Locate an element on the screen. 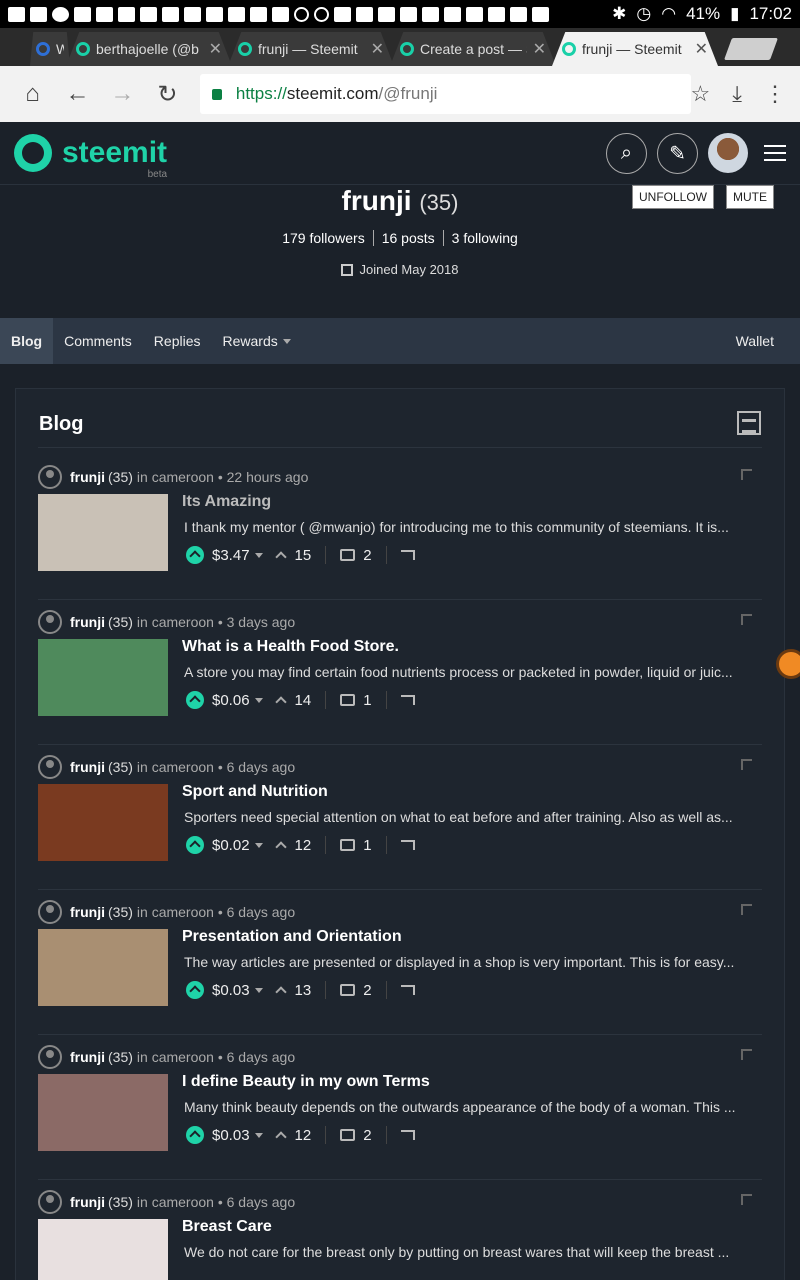  menu-dots-icon: ⋮ is located at coordinates (775, 94).